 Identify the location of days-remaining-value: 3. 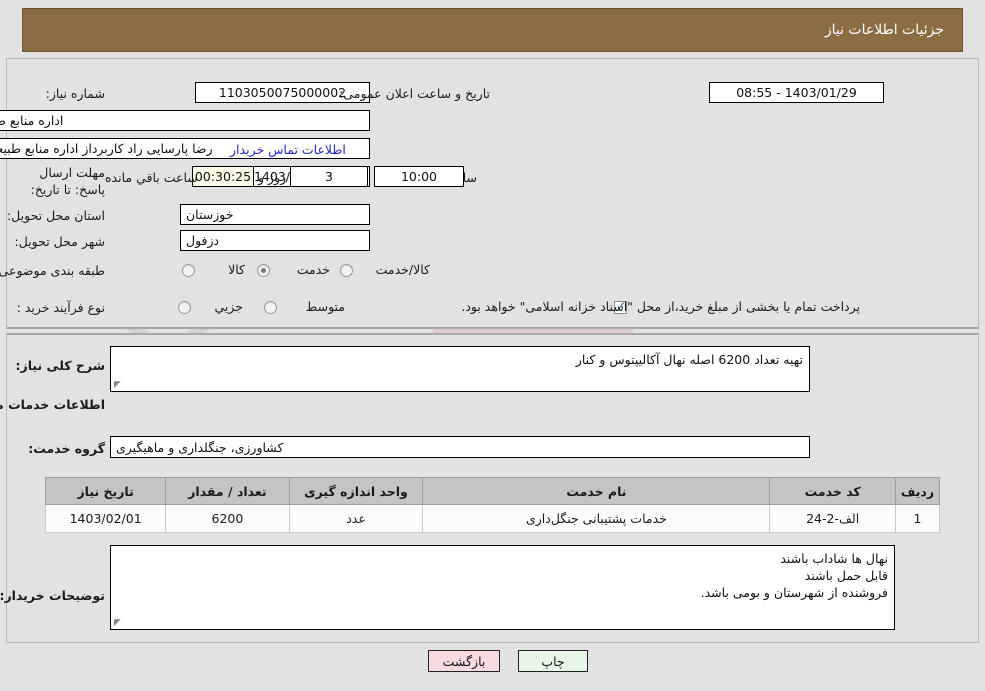
(329, 176).